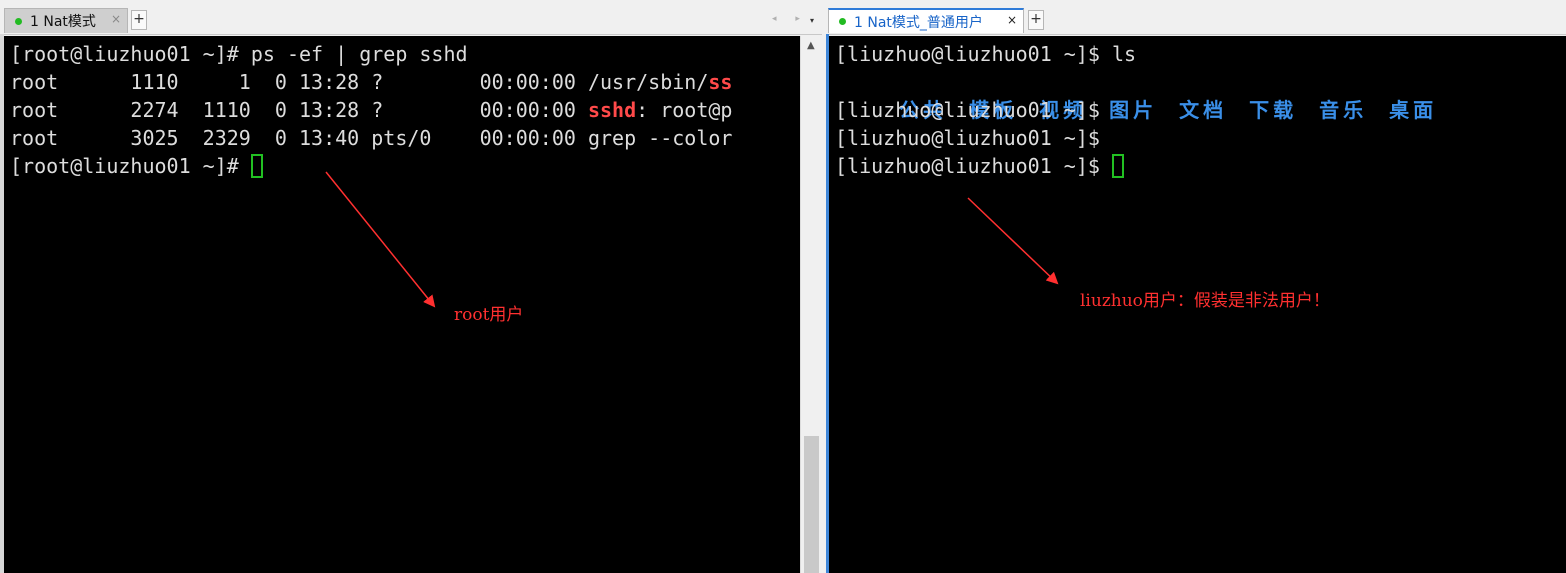  What do you see at coordinates (1013, 241) in the screenshot?
I see `right-annotation-arrow` at bounding box center [1013, 241].